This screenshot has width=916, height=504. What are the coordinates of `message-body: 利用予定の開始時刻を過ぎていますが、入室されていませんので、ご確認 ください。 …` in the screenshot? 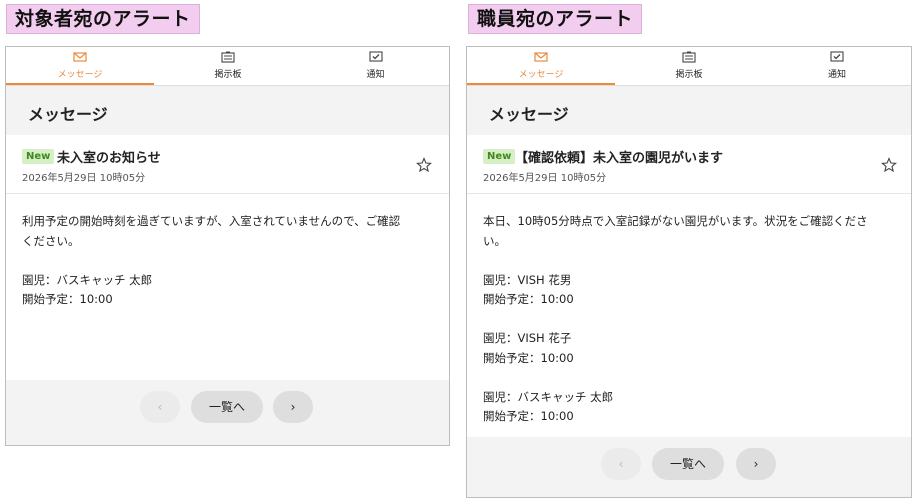 It's located at (211, 260).